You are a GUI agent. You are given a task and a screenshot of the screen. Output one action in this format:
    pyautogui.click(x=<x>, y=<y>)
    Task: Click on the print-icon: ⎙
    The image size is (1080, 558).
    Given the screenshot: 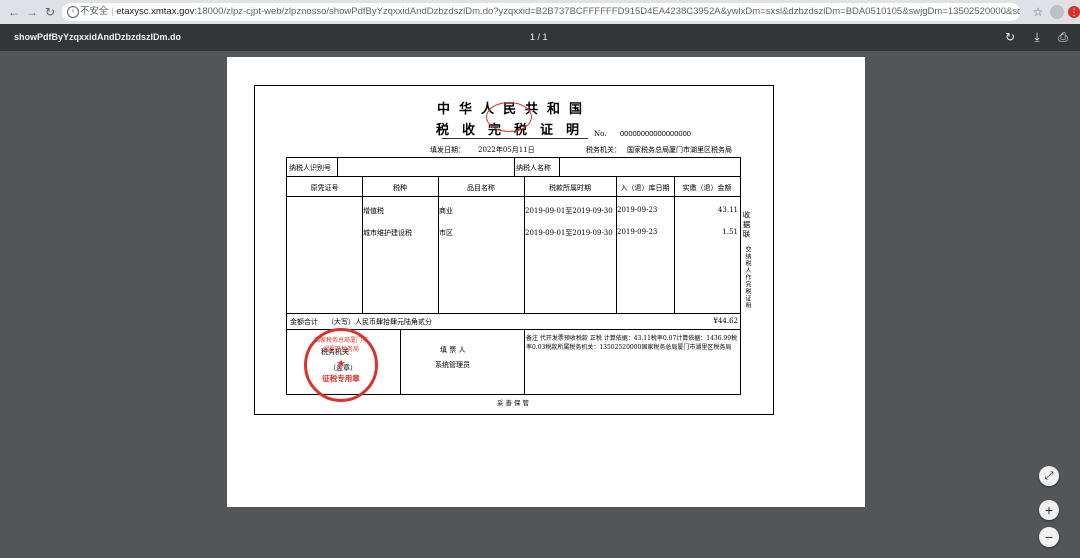 What is the action you would take?
    pyautogui.click(x=1063, y=37)
    